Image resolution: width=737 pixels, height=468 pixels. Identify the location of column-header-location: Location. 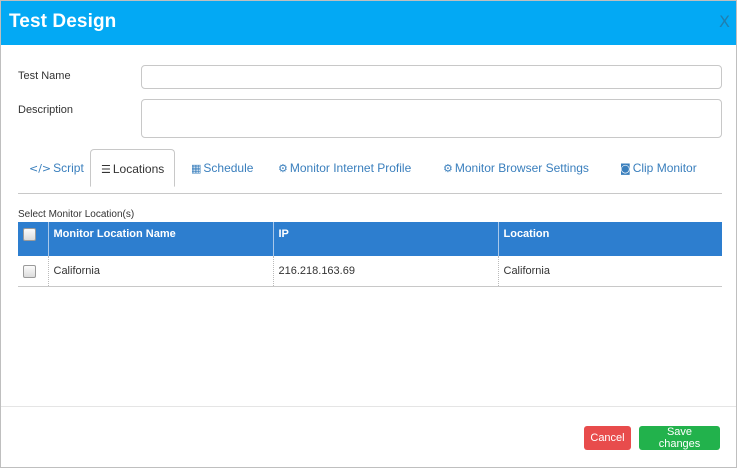
(610, 239).